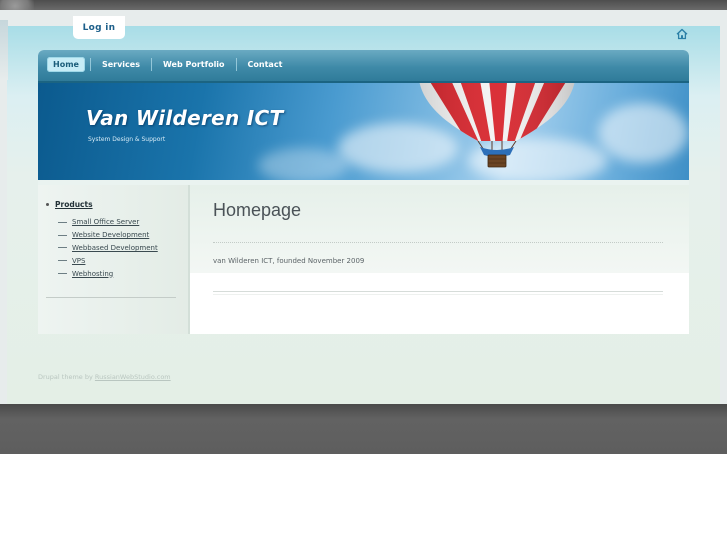 The width and height of the screenshot is (727, 545). What do you see at coordinates (184, 118) in the screenshot?
I see `site-name: Van Wilderen ICT` at bounding box center [184, 118].